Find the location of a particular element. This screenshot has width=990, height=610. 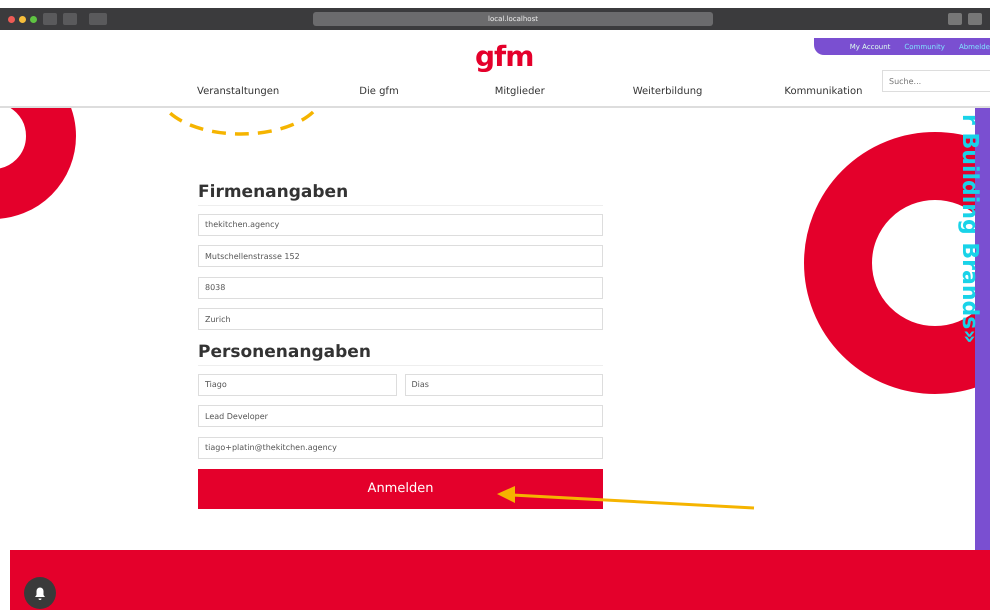

notification-bell-icon is located at coordinates (40, 593).